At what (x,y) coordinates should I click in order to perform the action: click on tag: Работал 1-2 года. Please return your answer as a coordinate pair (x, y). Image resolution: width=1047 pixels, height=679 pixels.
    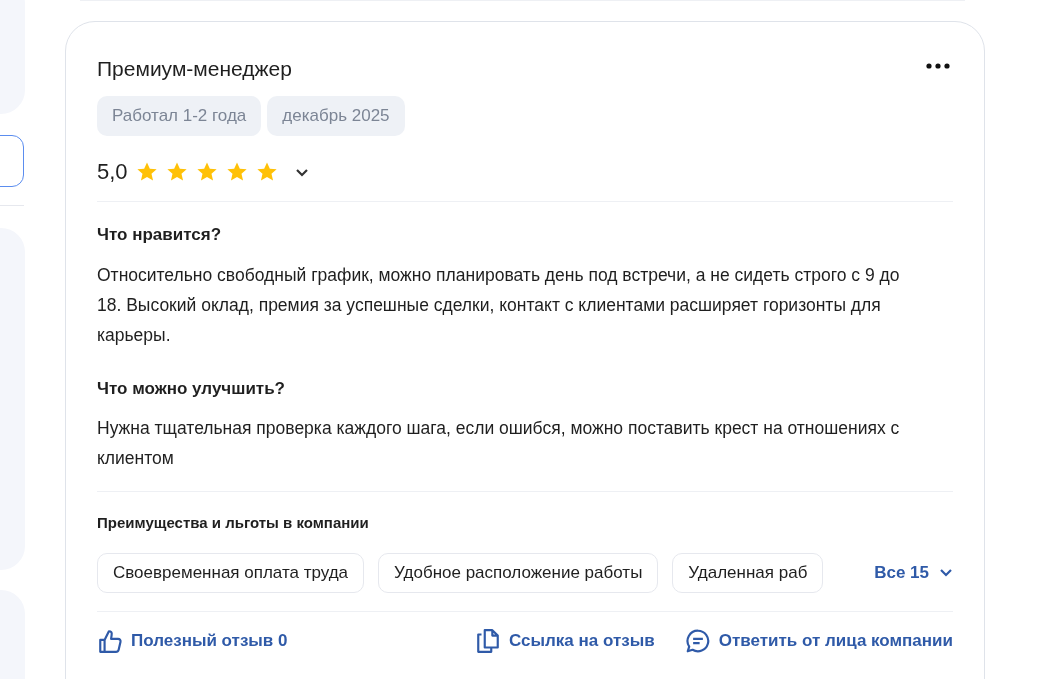
    Looking at the image, I should click on (179, 116).